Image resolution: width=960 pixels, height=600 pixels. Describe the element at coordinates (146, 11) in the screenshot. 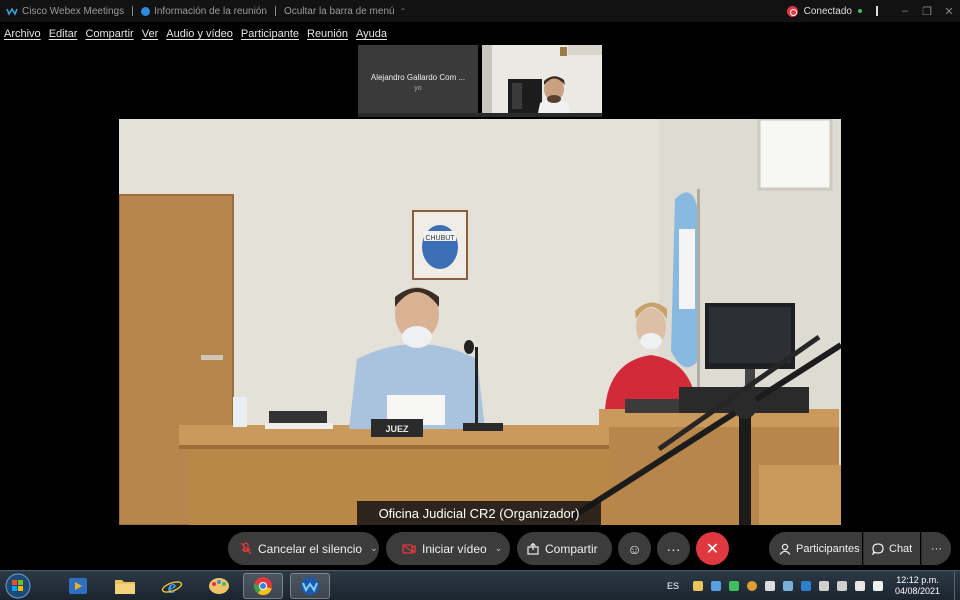

I see `info-icon` at that location.